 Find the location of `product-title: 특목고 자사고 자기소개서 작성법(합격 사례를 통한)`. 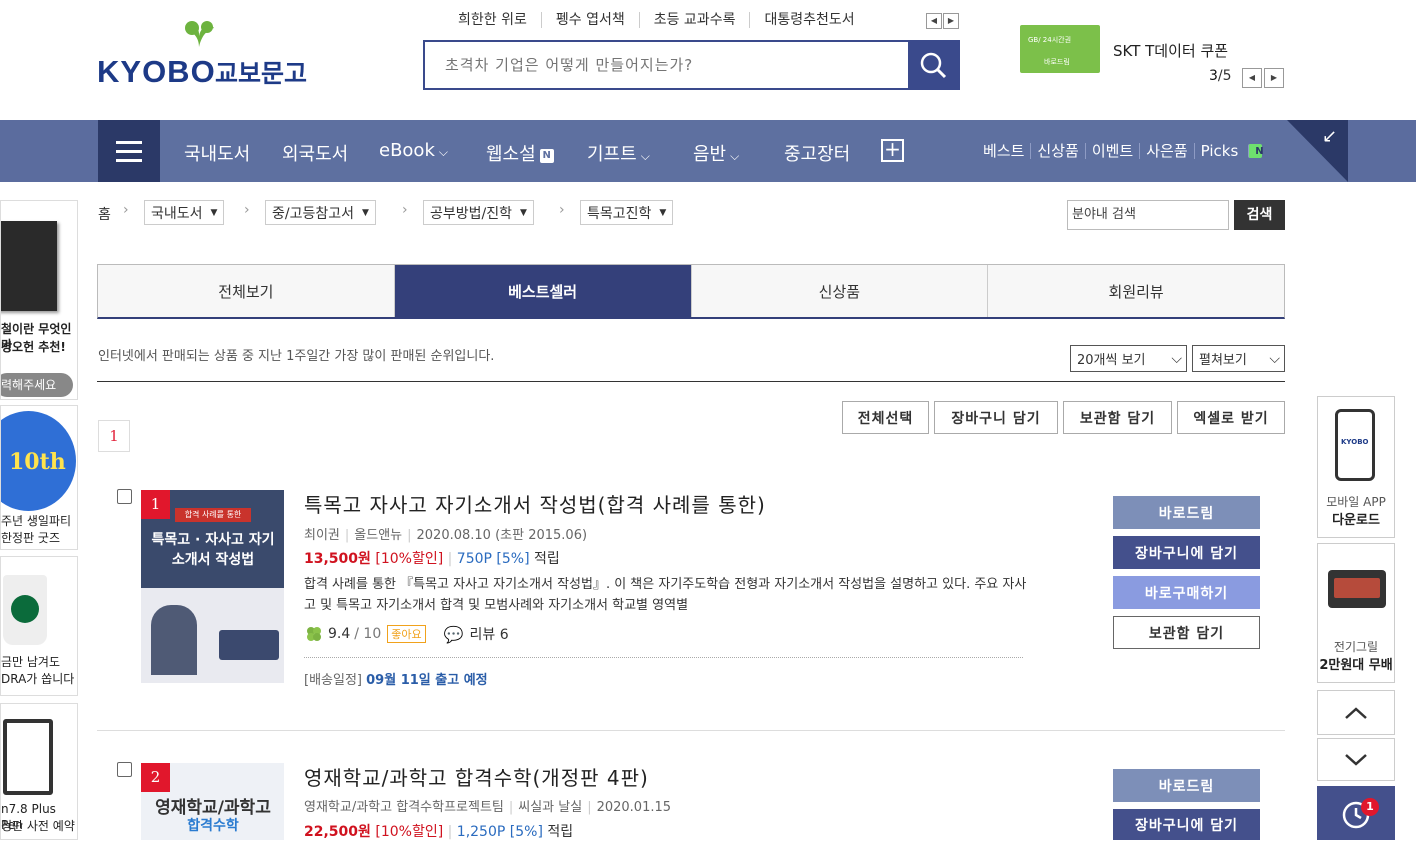

product-title: 특목고 자사고 자기소개서 작성법(합격 사례를 통한) is located at coordinates (535, 503).